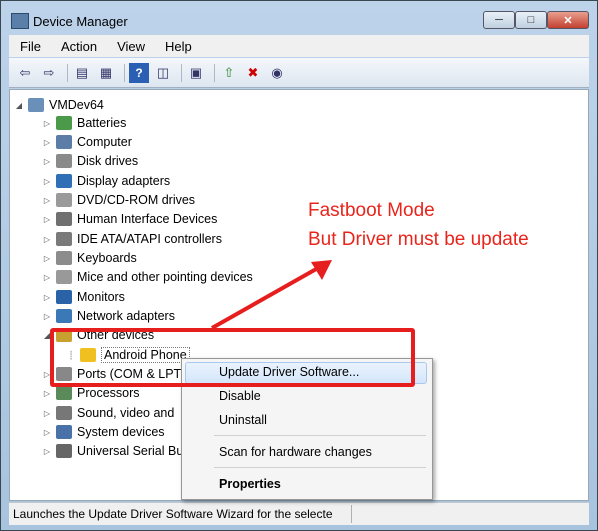 The image size is (598, 531). I want to click on menu-bar: File Action View Help, so click(299, 46).